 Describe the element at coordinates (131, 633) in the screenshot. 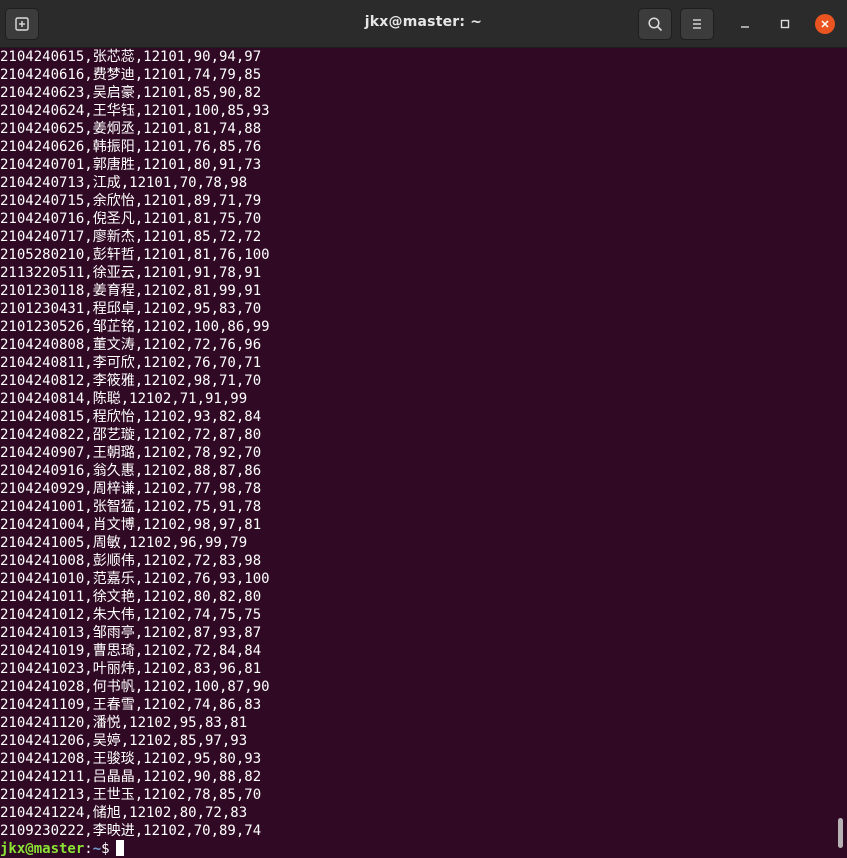

I see `output-line: 2104241013,邹雨亭,12102,87,93,87` at that location.